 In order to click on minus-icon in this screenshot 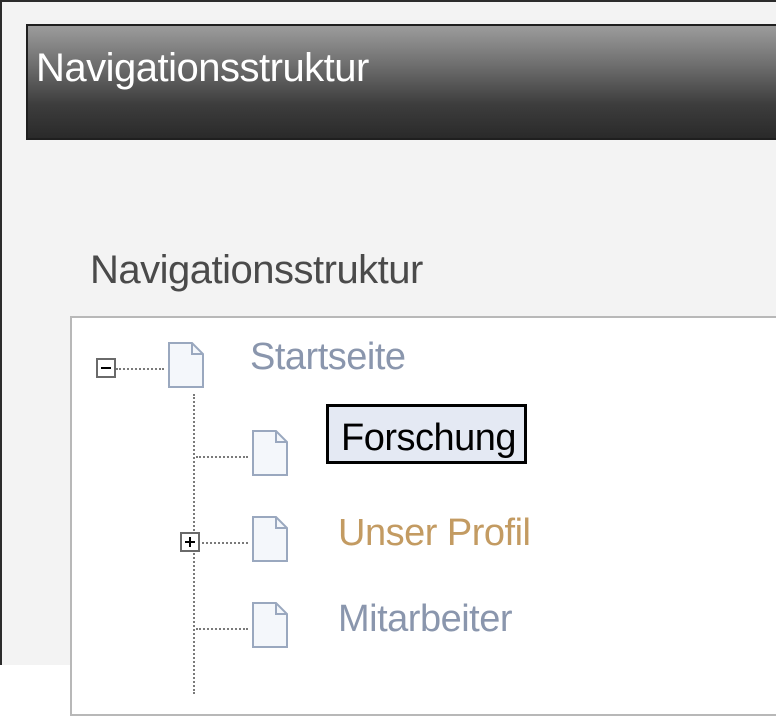, I will do `click(106, 368)`.